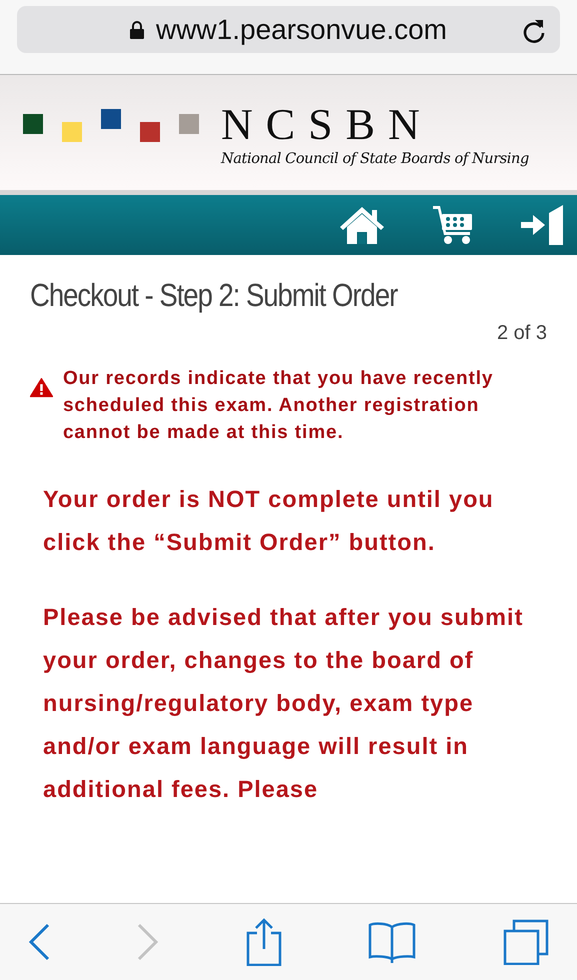 The height and width of the screenshot is (980, 577). What do you see at coordinates (542, 225) in the screenshot?
I see `sign-in-icon` at bounding box center [542, 225].